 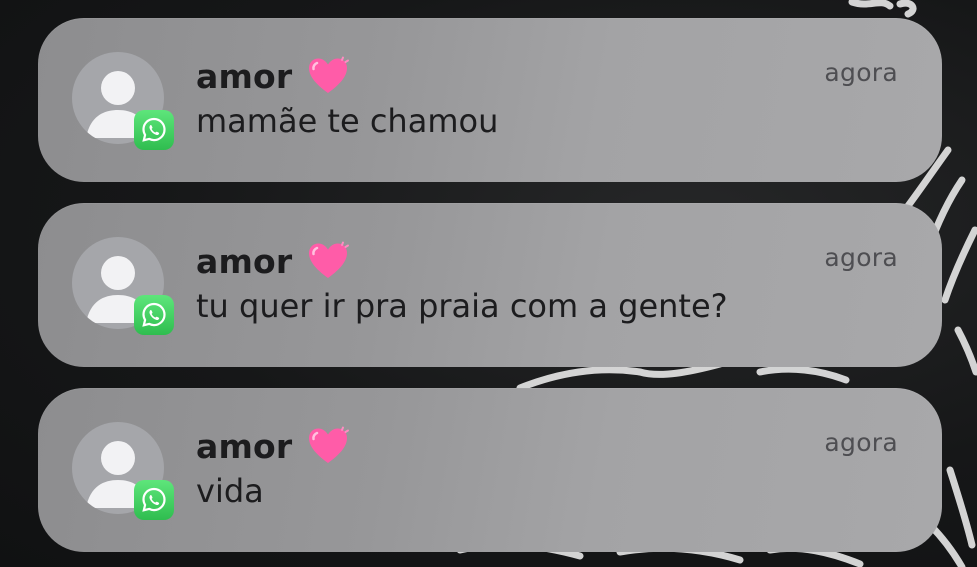 I want to click on notification-message: tu quer ir pra praia com a gente?, so click(x=462, y=306).